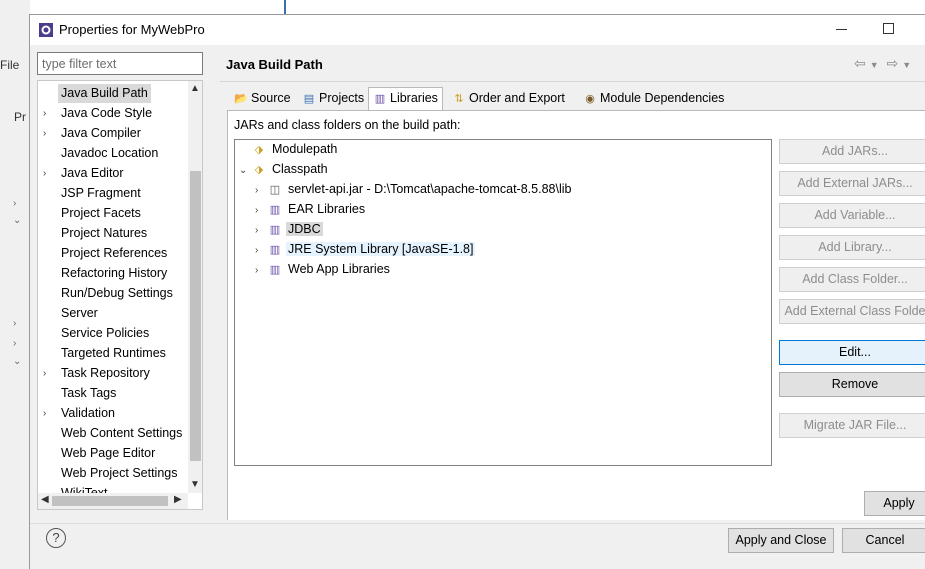  Describe the element at coordinates (459, 99) in the screenshot. I see `order-export-icon: ⇅` at that location.